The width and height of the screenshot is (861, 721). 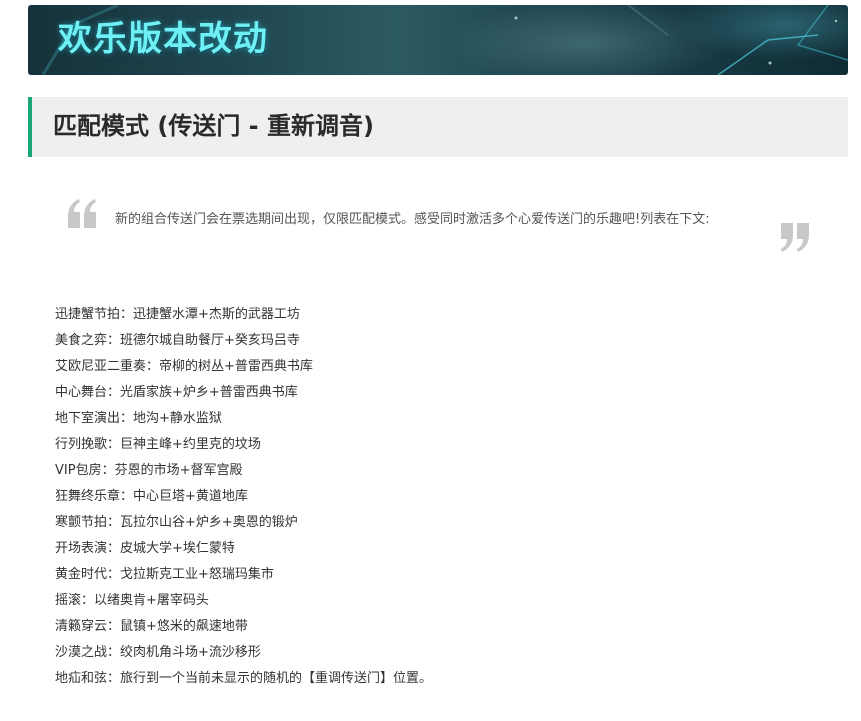 I want to click on list-item: 狂舞终乐章：中心巨塔+黄道地库, so click(x=151, y=496).